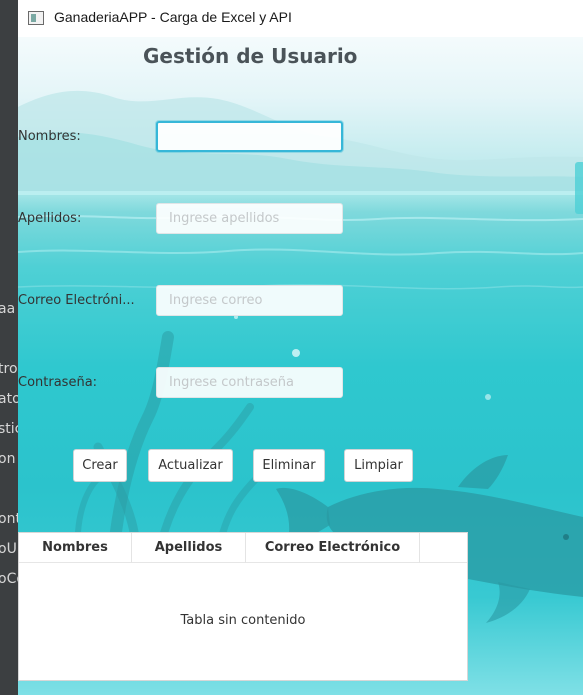 This screenshot has height=695, width=583. I want to click on column-header-correo: Correo Electrónico, so click(333, 548).